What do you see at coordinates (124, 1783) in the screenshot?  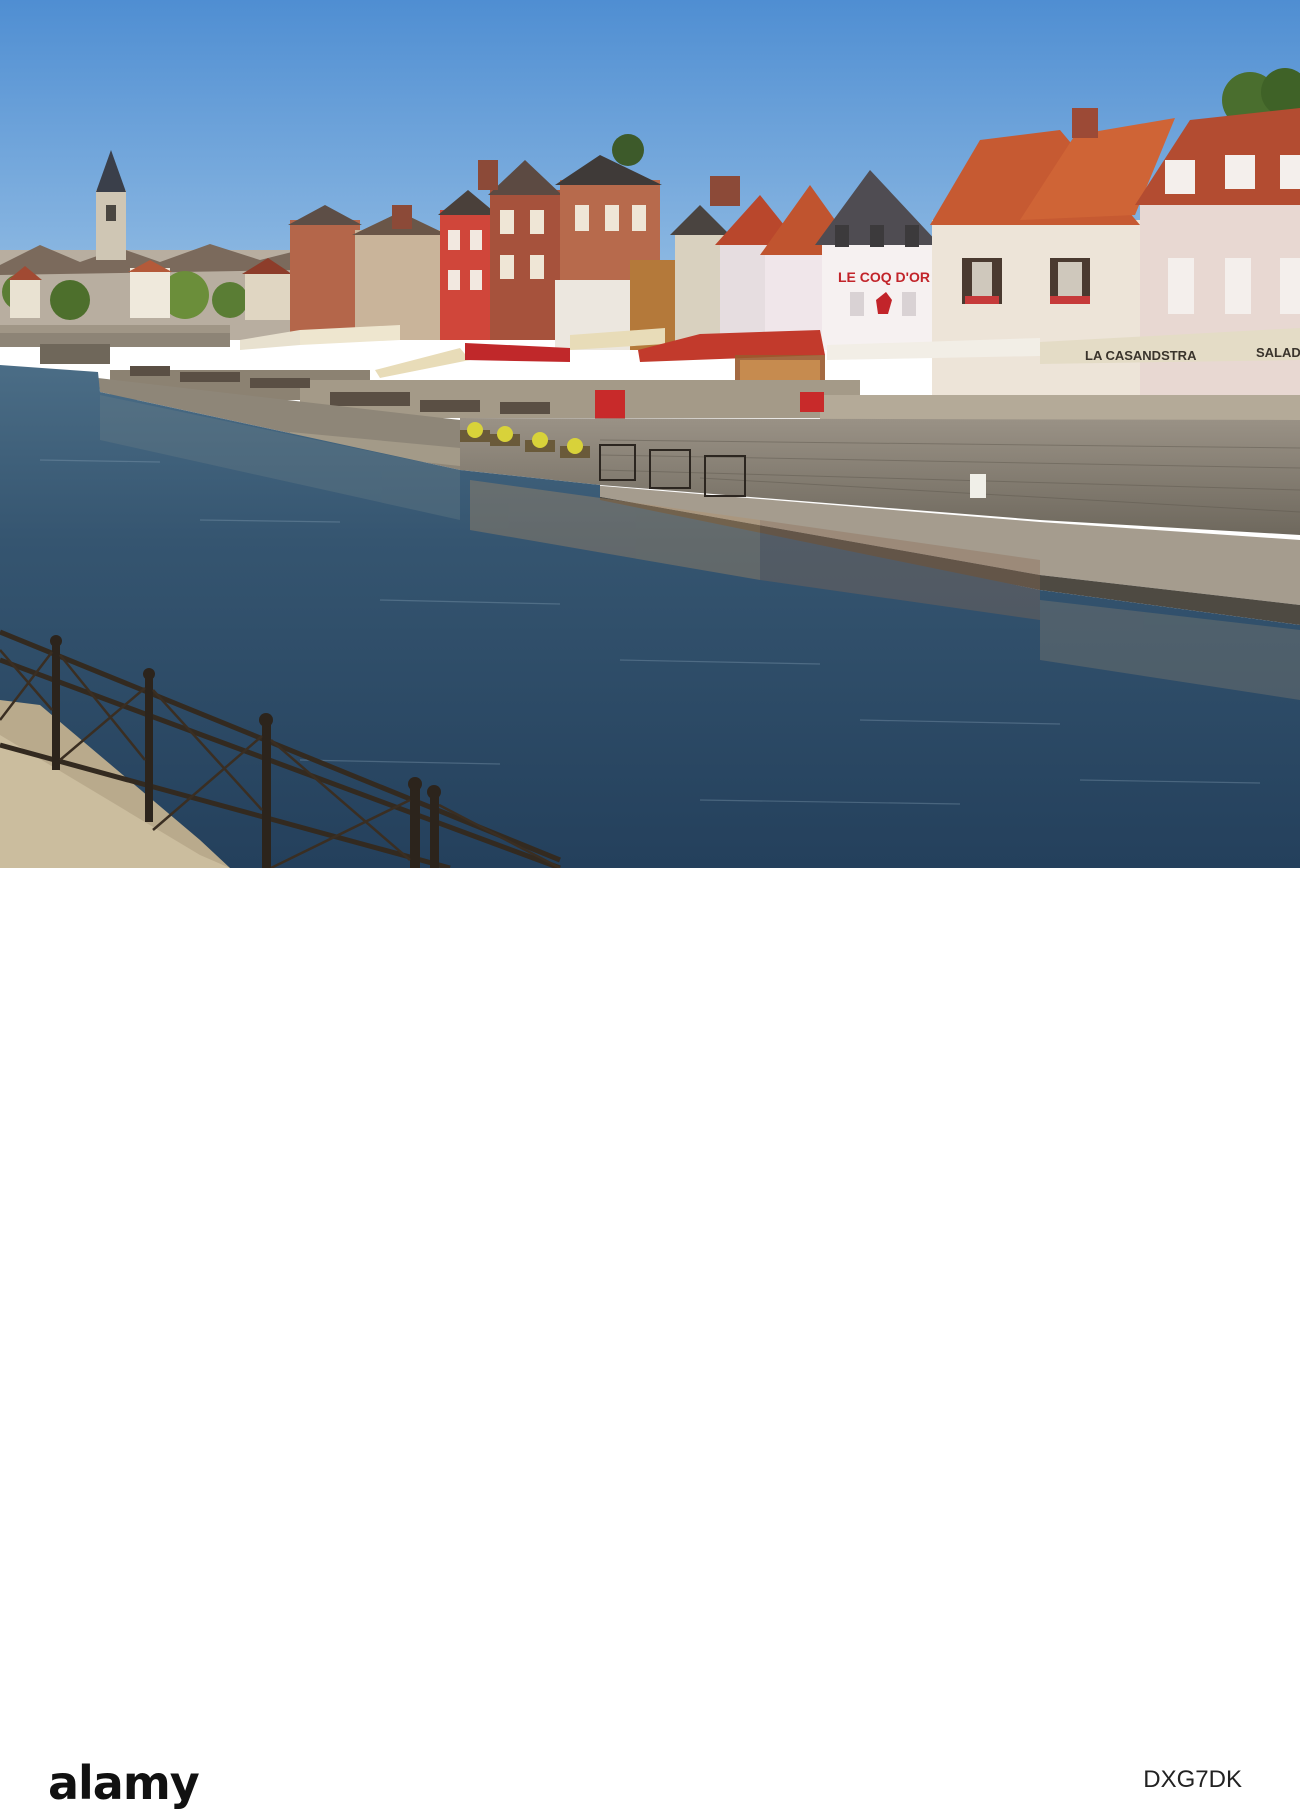 I see `alamy-logo: alamy` at bounding box center [124, 1783].